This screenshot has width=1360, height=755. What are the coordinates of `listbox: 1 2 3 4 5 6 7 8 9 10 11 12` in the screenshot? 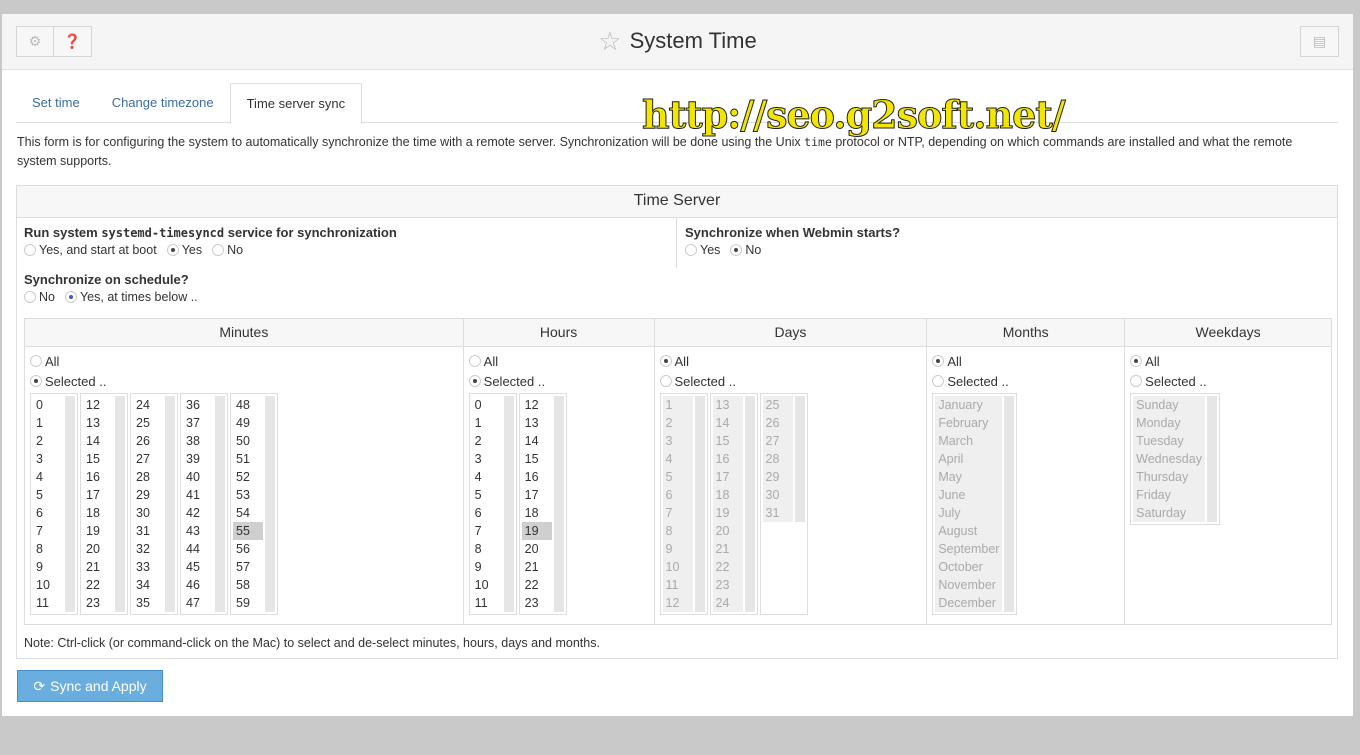 It's located at (683, 504).